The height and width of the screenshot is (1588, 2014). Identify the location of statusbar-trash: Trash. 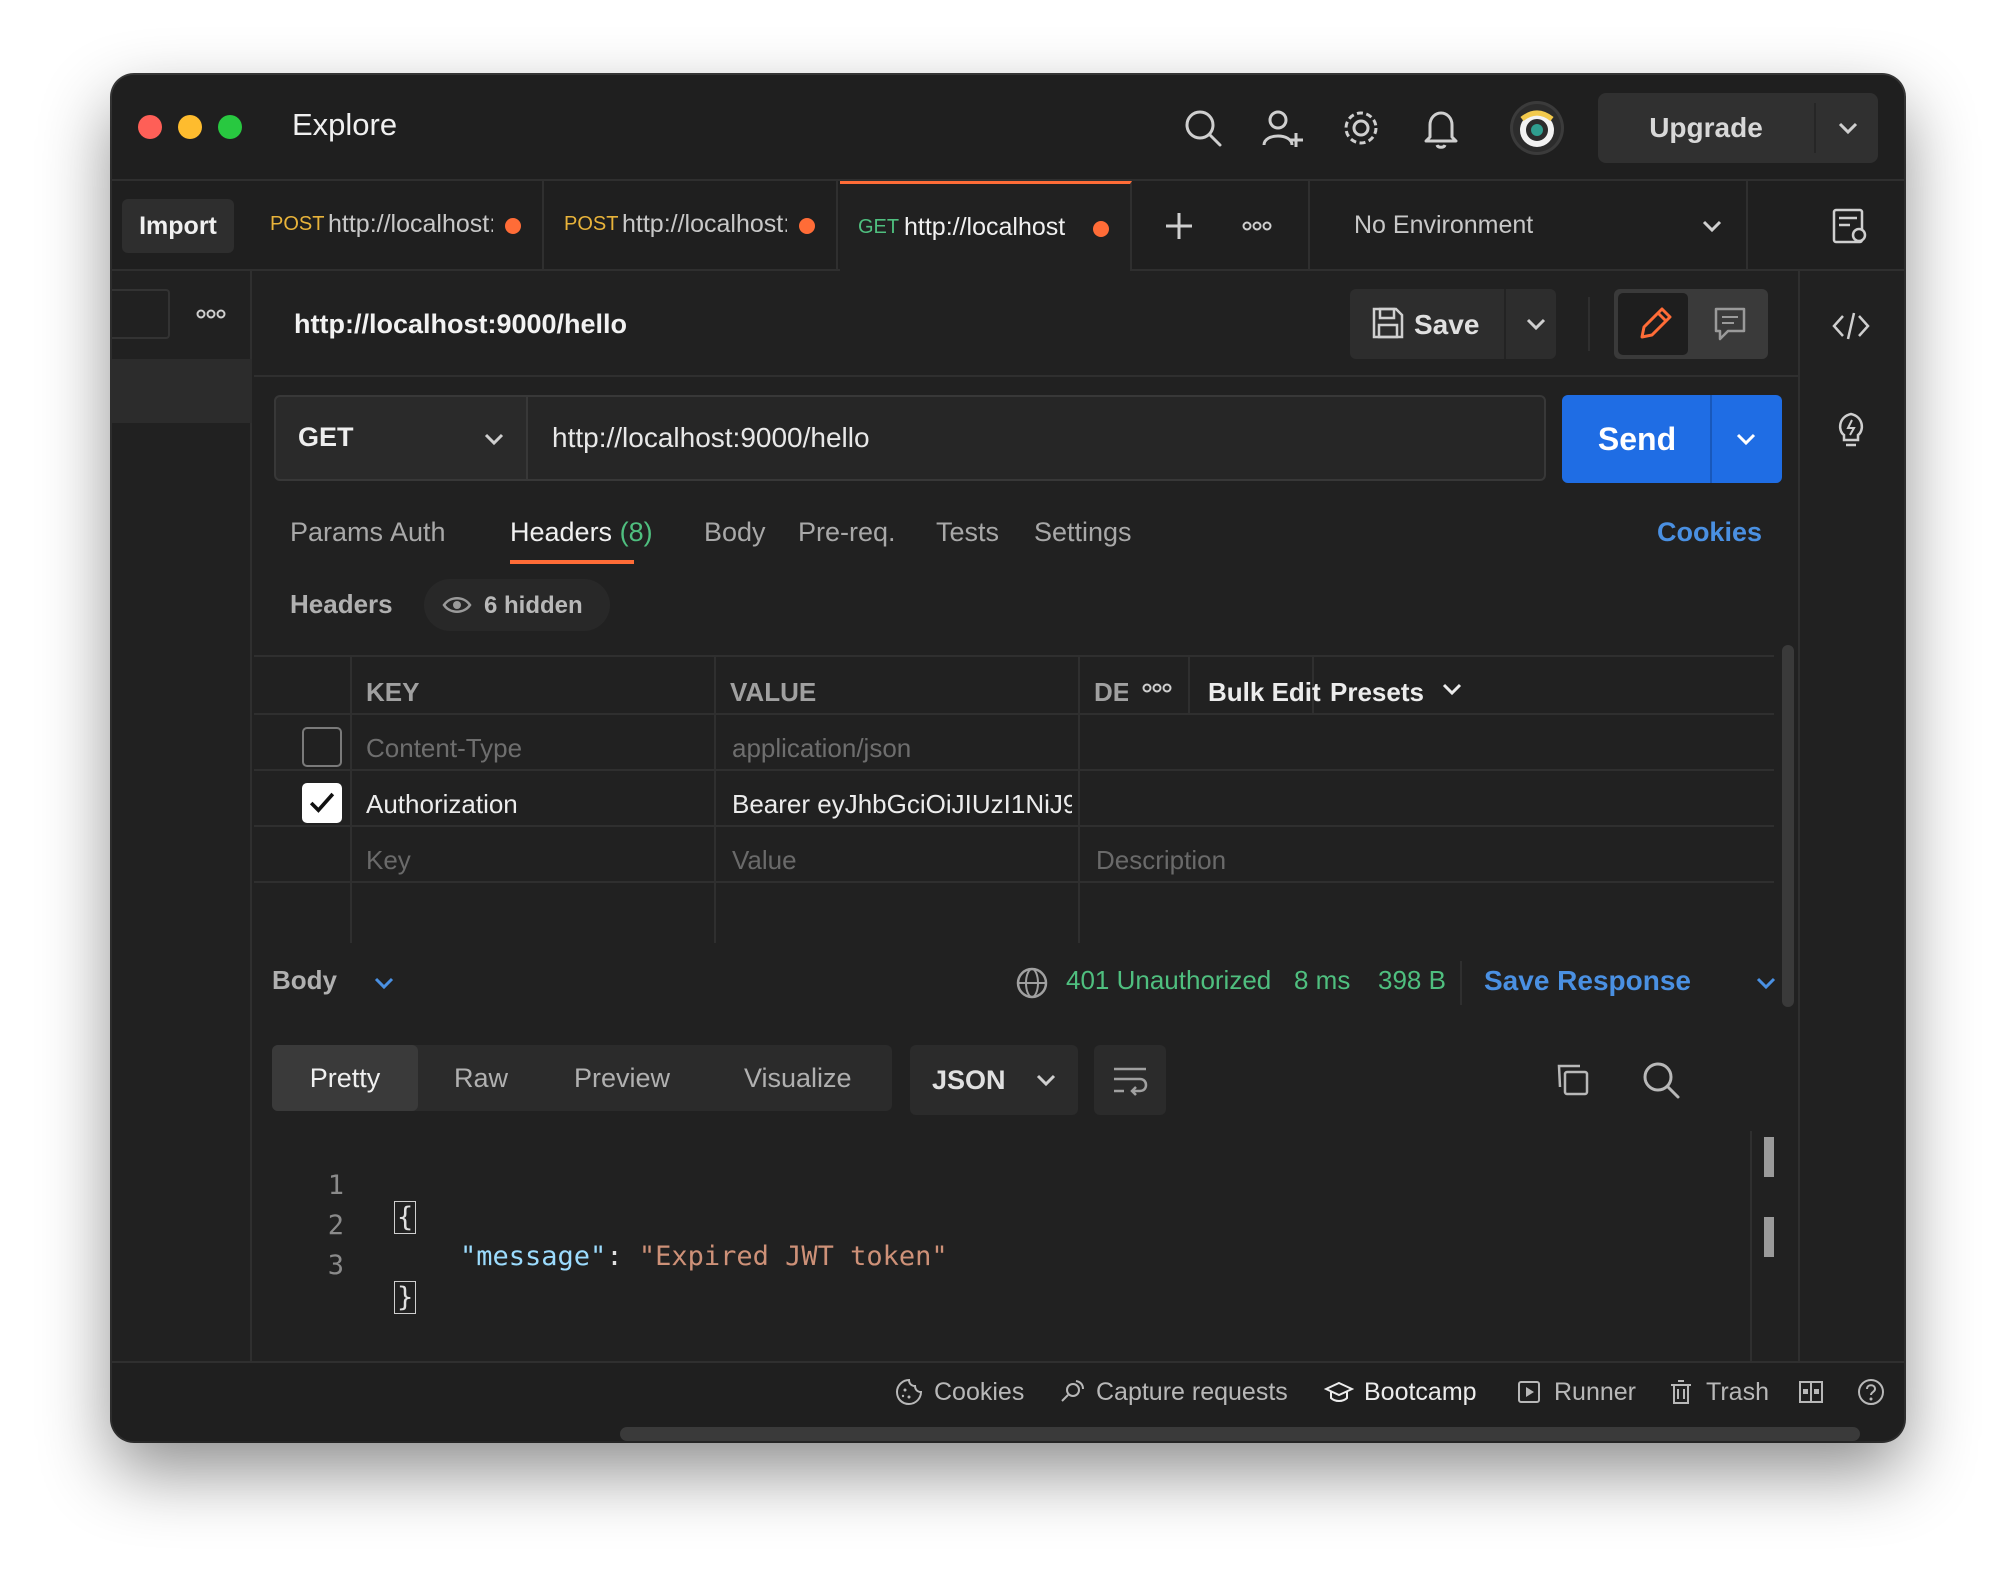
(1717, 1392).